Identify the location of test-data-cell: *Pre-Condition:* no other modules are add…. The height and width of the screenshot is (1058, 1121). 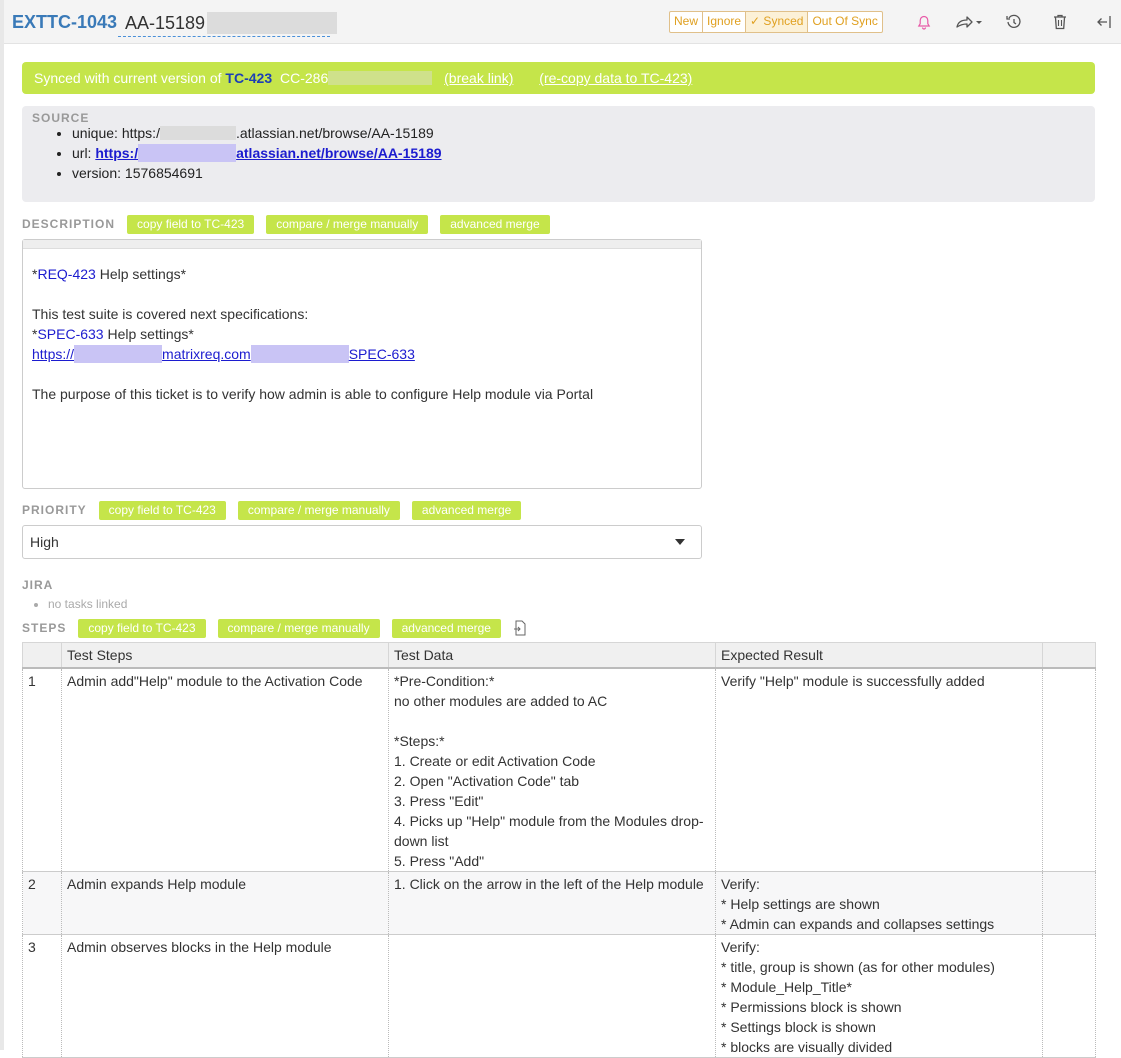
(552, 770).